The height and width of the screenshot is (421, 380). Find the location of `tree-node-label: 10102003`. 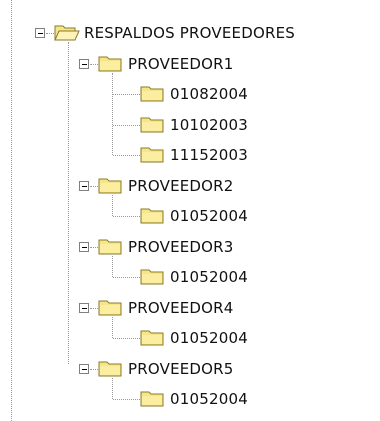

tree-node-label: 10102003 is located at coordinates (209, 125).